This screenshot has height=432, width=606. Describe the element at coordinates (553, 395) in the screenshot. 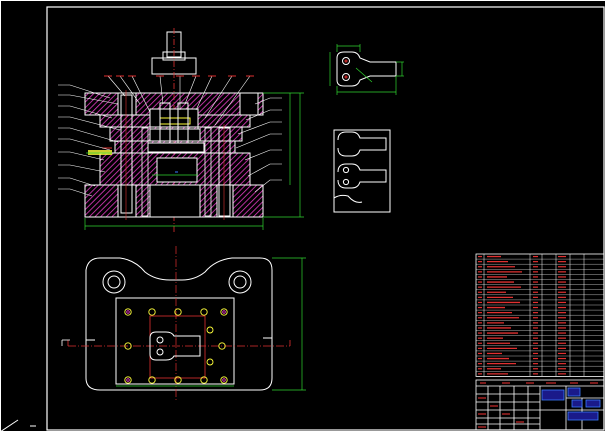

I see `title-block-name-cell` at that location.